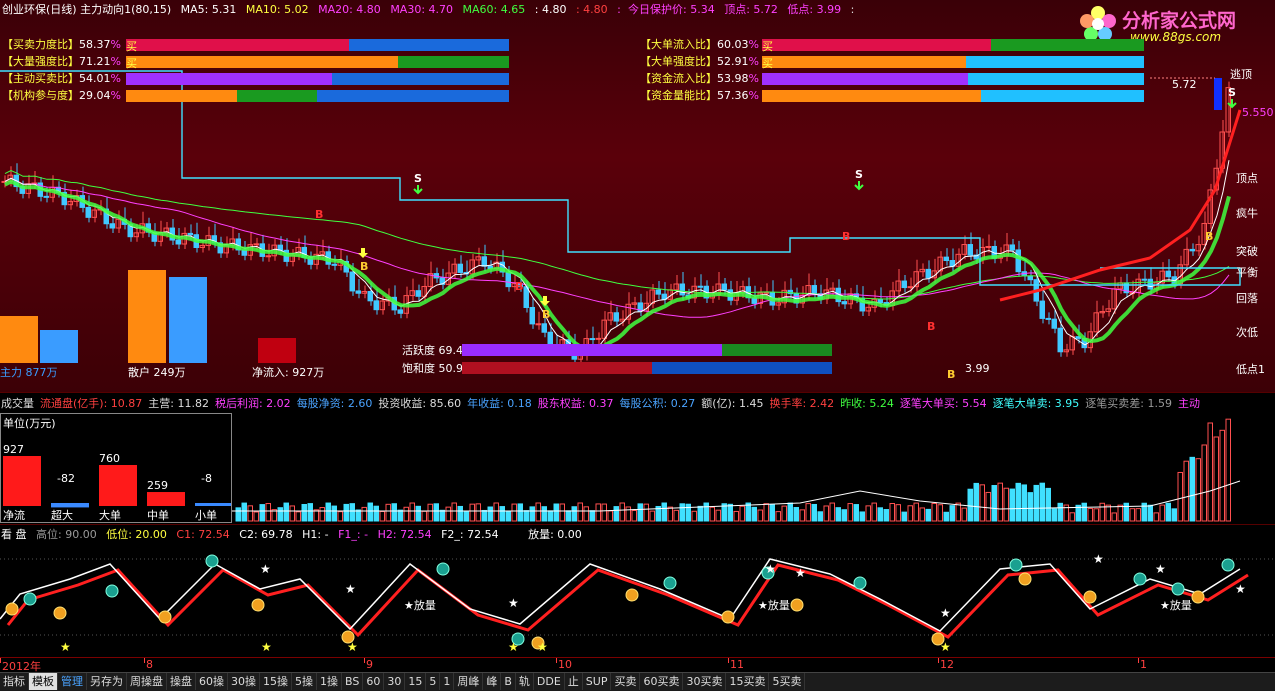  I want to click on fundamental-item-1: 流通盘(亿手): 10.87, so click(91, 403).